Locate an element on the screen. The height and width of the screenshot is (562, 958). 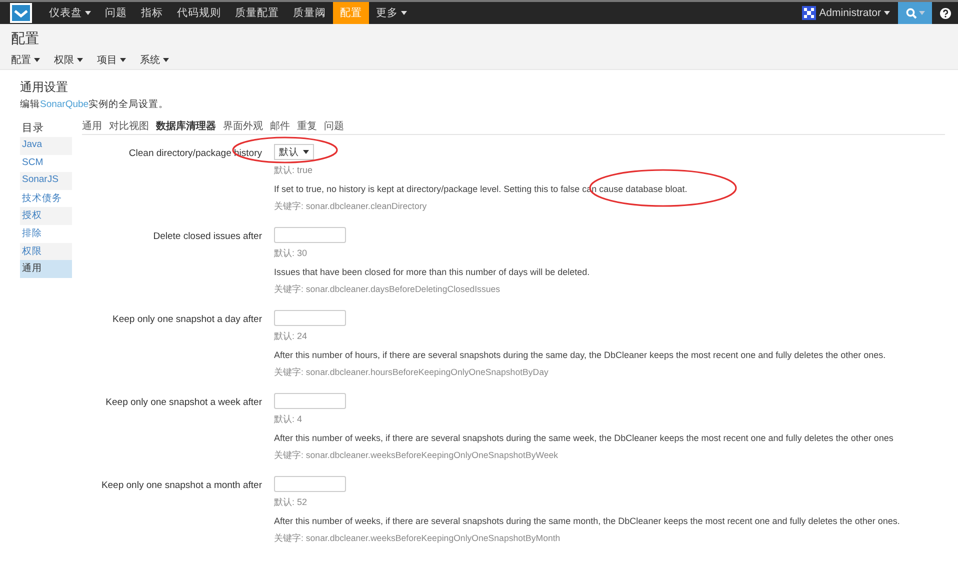
sidebar-item: SonarJS is located at coordinates (46, 181).